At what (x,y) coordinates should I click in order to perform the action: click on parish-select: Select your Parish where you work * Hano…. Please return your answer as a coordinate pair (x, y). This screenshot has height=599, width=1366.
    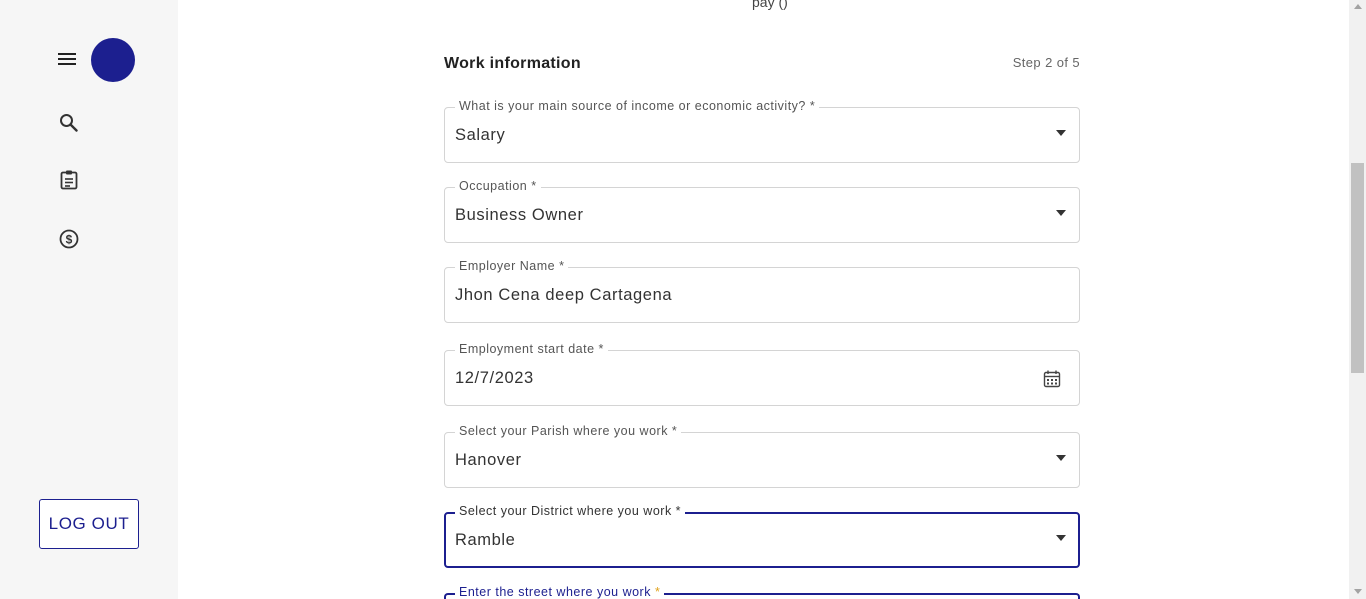
    Looking at the image, I should click on (762, 456).